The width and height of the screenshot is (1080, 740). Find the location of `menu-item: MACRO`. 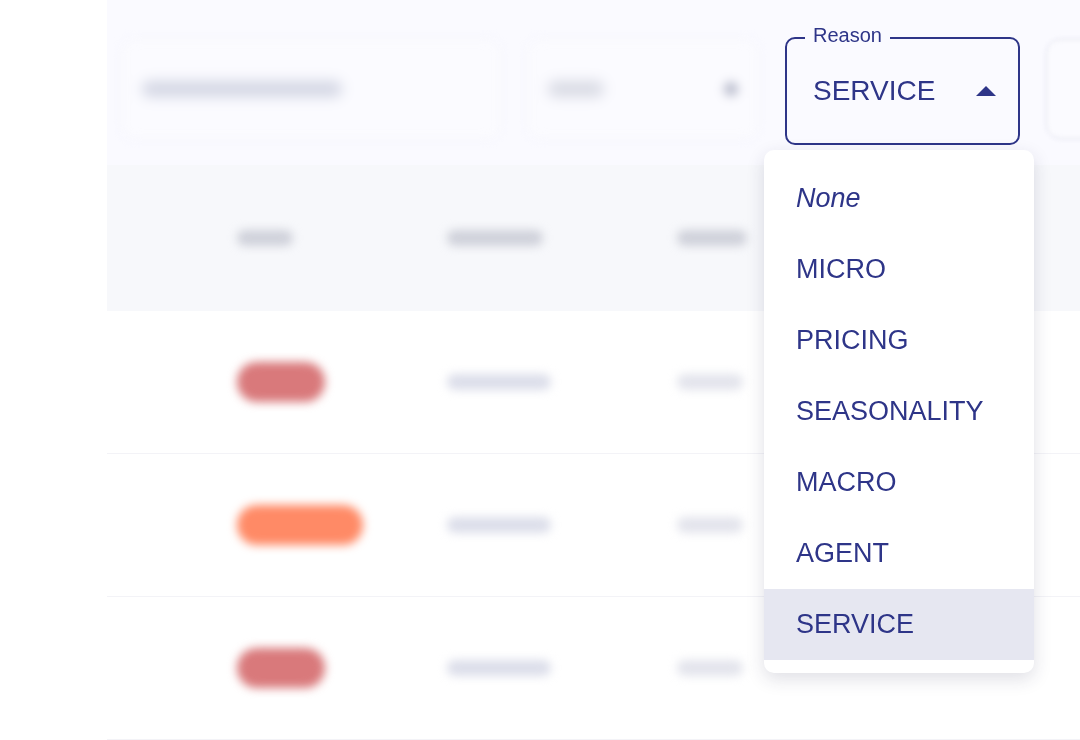

menu-item: MACRO is located at coordinates (899, 482).